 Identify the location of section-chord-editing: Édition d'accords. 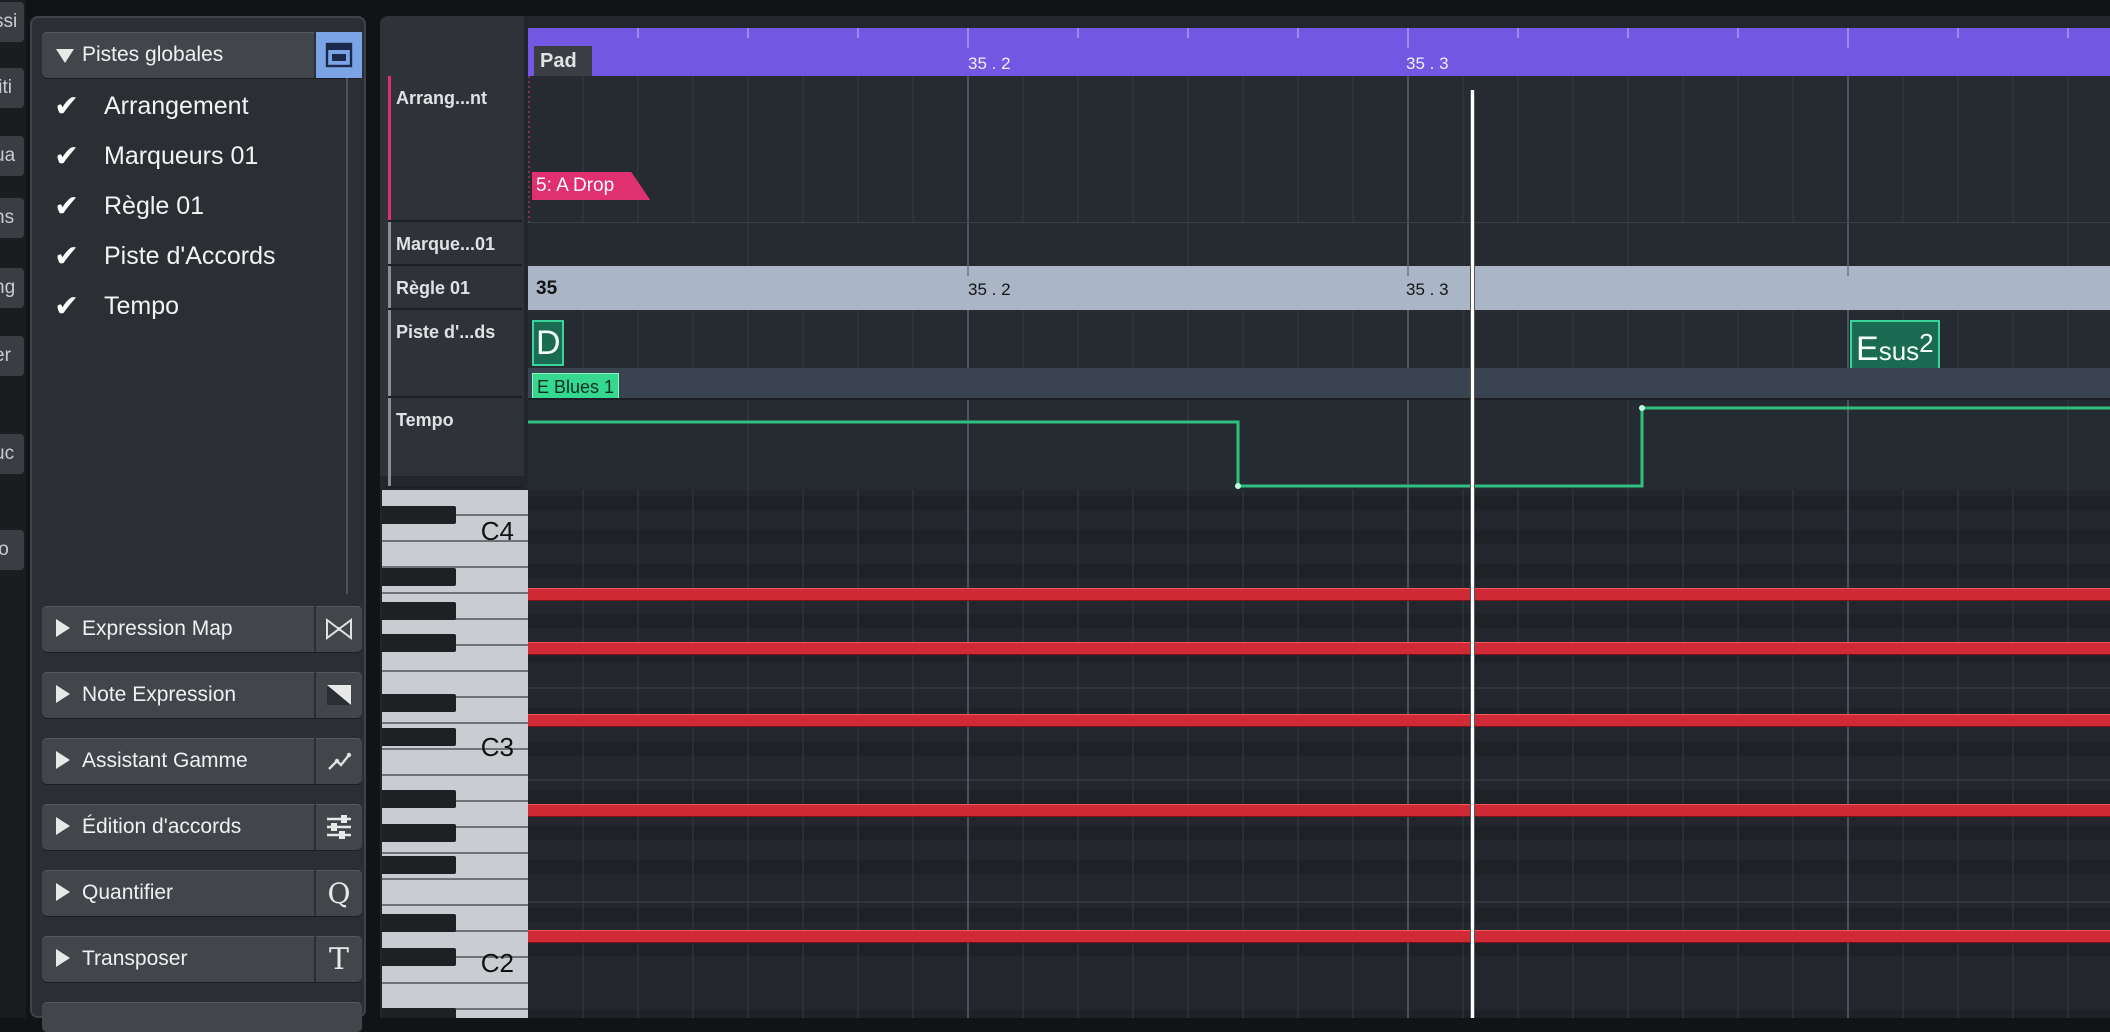
(202, 827).